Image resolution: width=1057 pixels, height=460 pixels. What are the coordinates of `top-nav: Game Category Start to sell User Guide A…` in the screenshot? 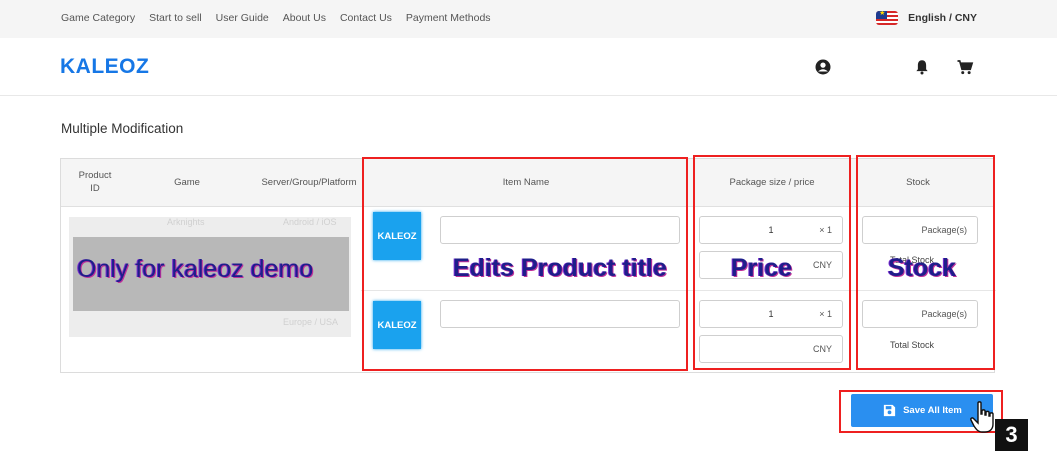 It's located at (283, 18).